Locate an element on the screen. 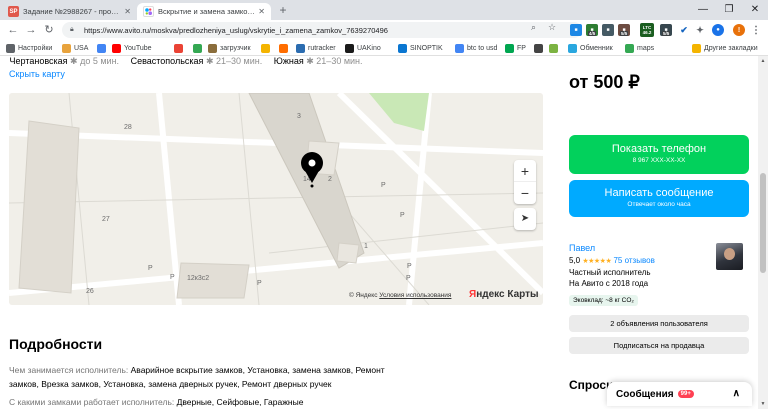  extension-badge: 4/5 is located at coordinates (592, 33).